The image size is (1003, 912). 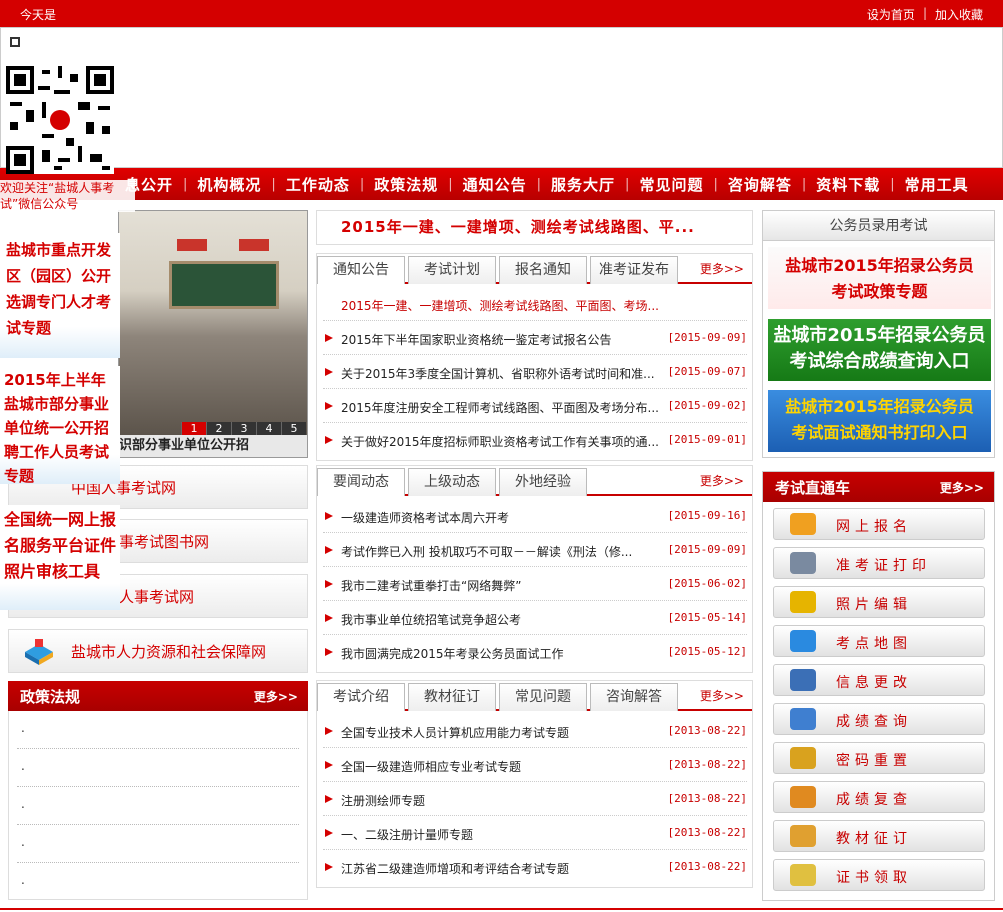 What do you see at coordinates (879, 432) in the screenshot?
I see `banner-line-2: 考试面试通知书打印入口` at bounding box center [879, 432].